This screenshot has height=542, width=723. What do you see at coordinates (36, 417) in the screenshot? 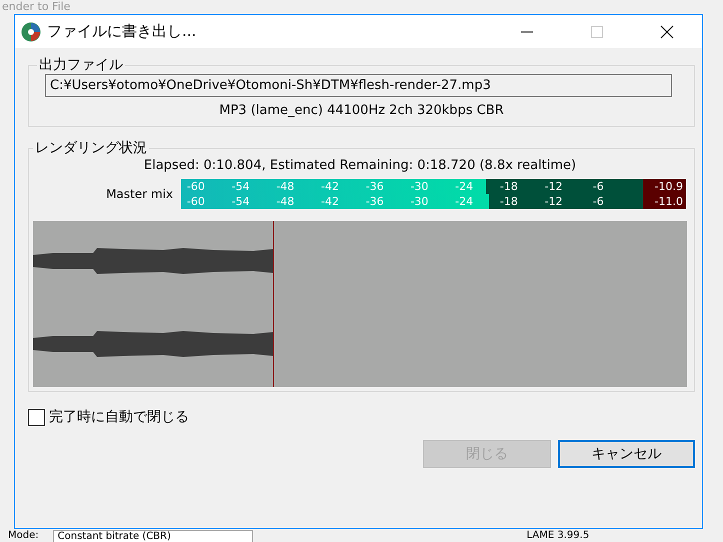
I see `checkbox` at bounding box center [36, 417].